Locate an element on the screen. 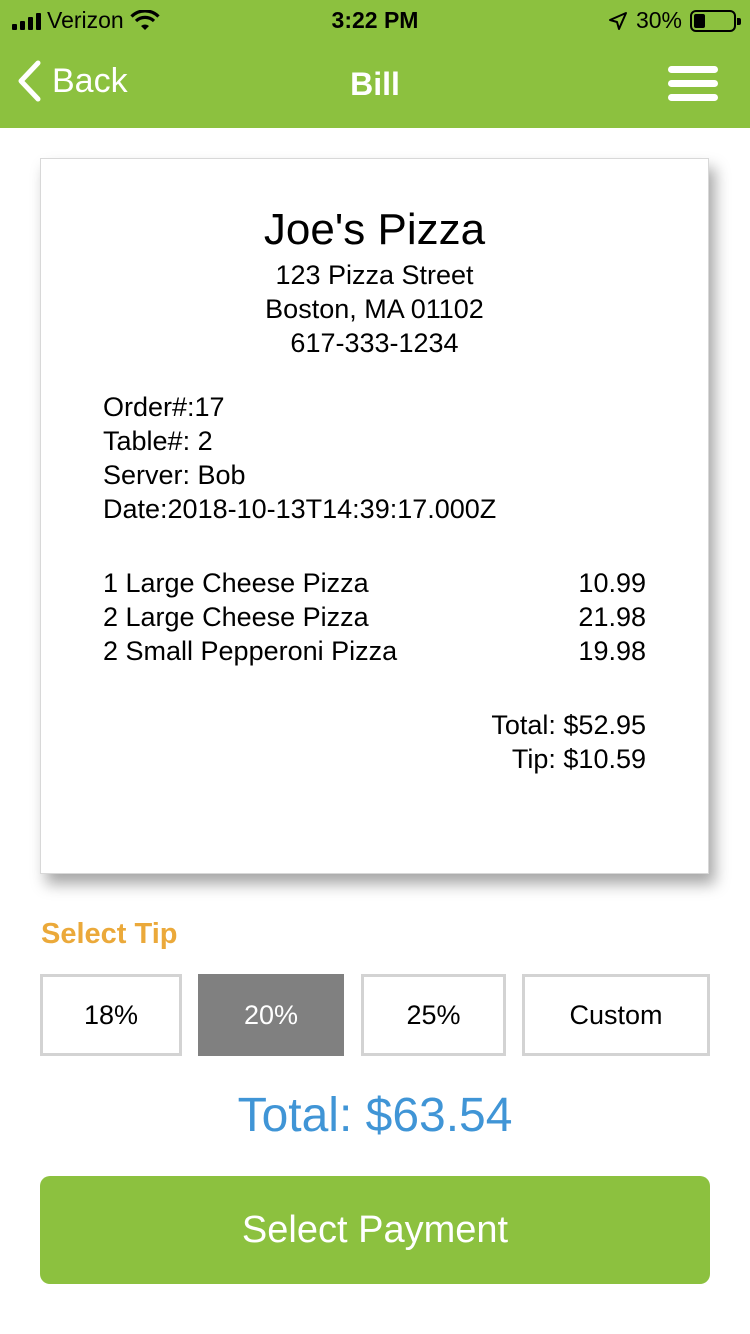  list-item: 1 Large Cheese Pizza 10.99 is located at coordinates (374, 583).